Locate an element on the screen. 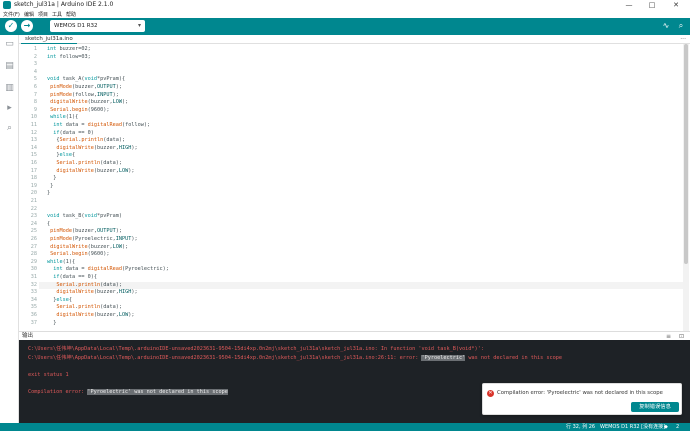  line-number: 35 is located at coordinates (33, 307).